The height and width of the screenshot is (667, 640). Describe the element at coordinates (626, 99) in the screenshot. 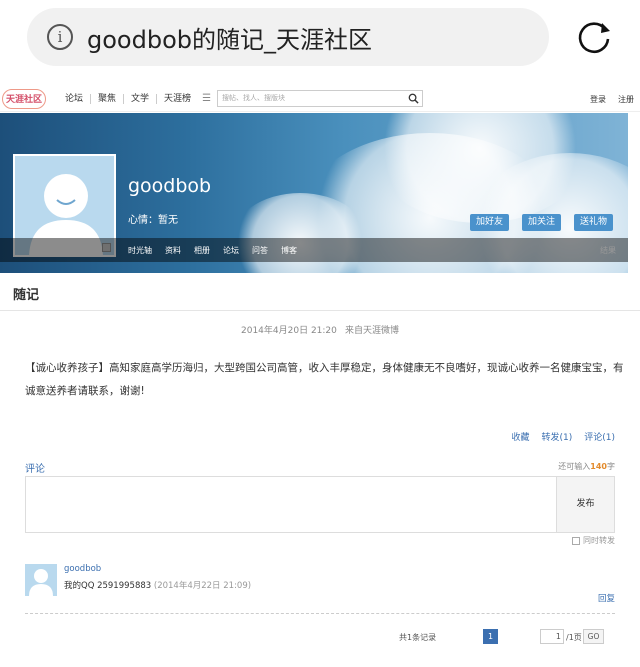

I see `register-link: 注册` at that location.